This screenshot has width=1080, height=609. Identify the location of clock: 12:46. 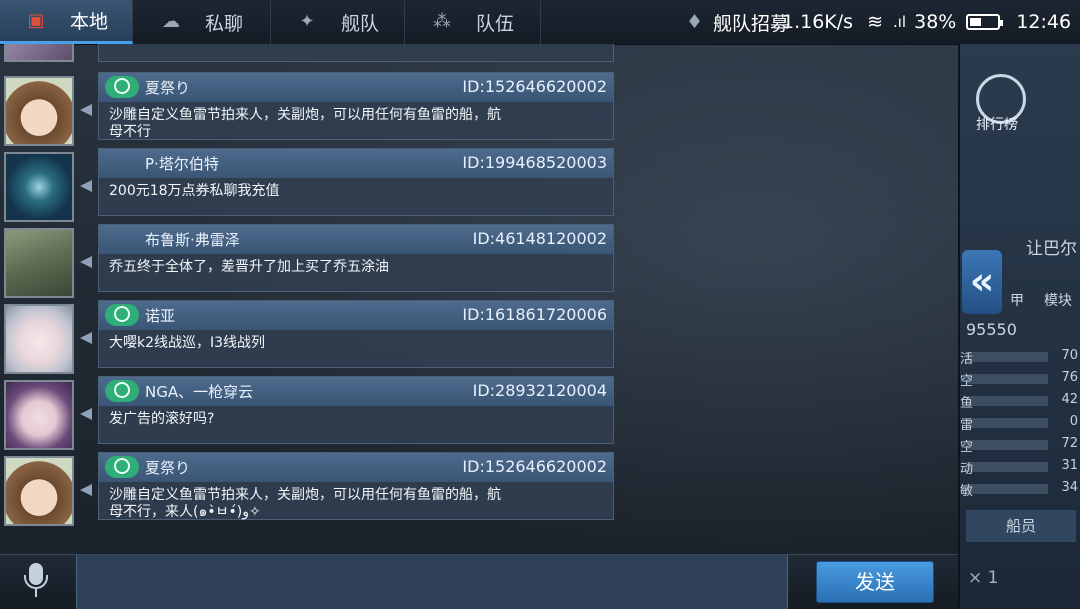
(1044, 22).